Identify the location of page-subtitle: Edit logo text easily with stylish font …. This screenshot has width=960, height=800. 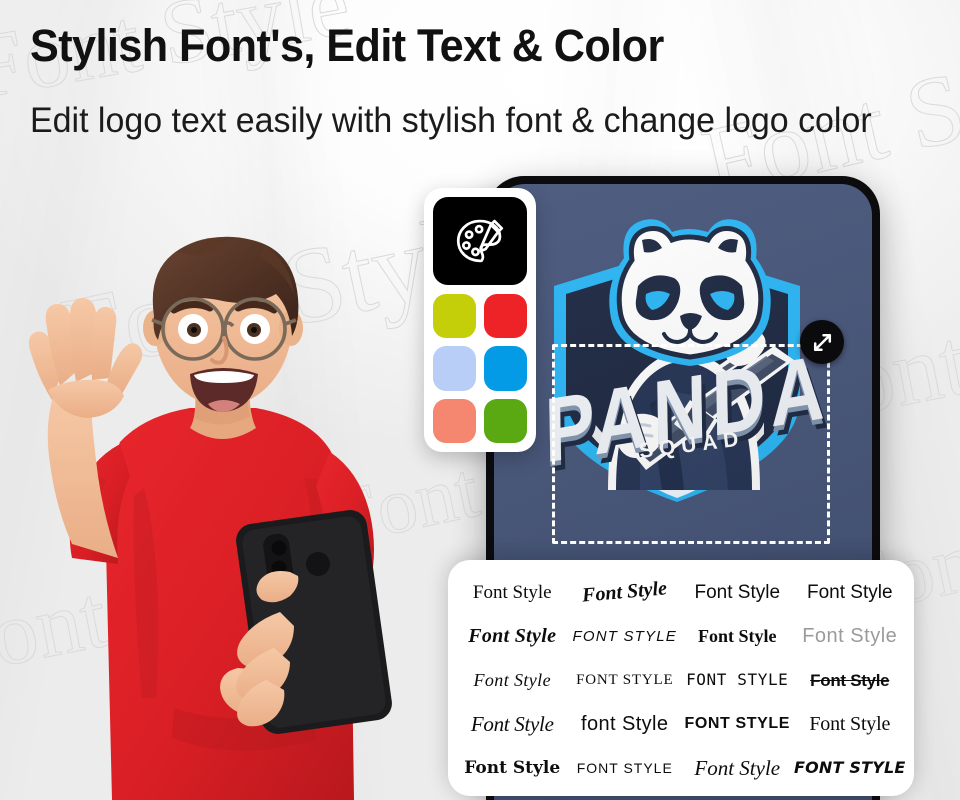
(451, 120).